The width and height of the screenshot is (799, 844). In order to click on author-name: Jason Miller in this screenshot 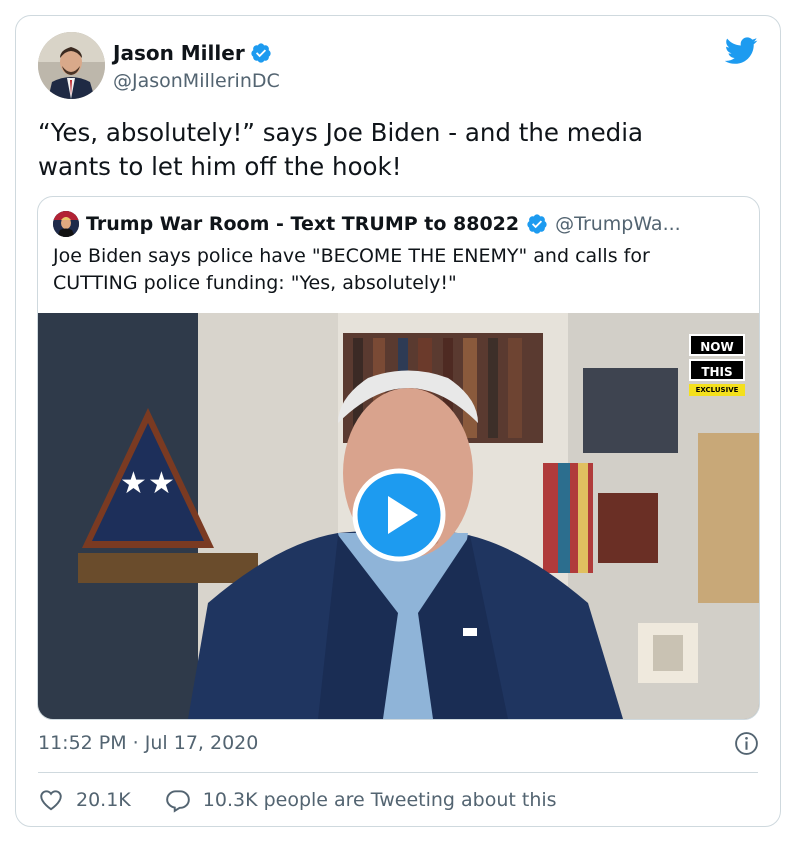, I will do `click(192, 53)`.